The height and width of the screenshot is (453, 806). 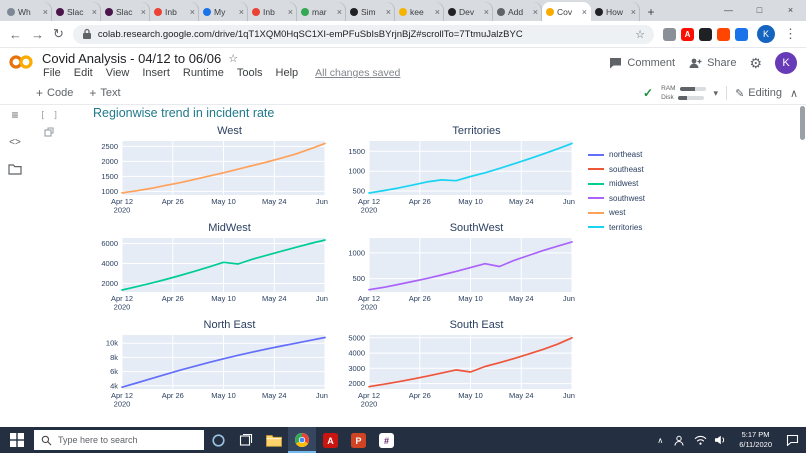 What do you see at coordinates (700, 440) in the screenshot?
I see `wifi-icon` at bounding box center [700, 440].